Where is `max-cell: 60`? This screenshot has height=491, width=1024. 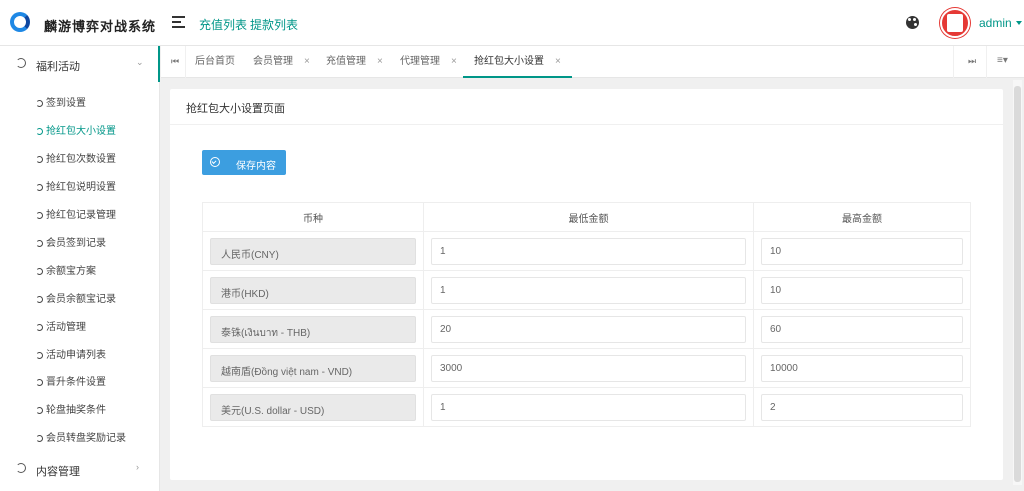
max-cell: 60 is located at coordinates (862, 329).